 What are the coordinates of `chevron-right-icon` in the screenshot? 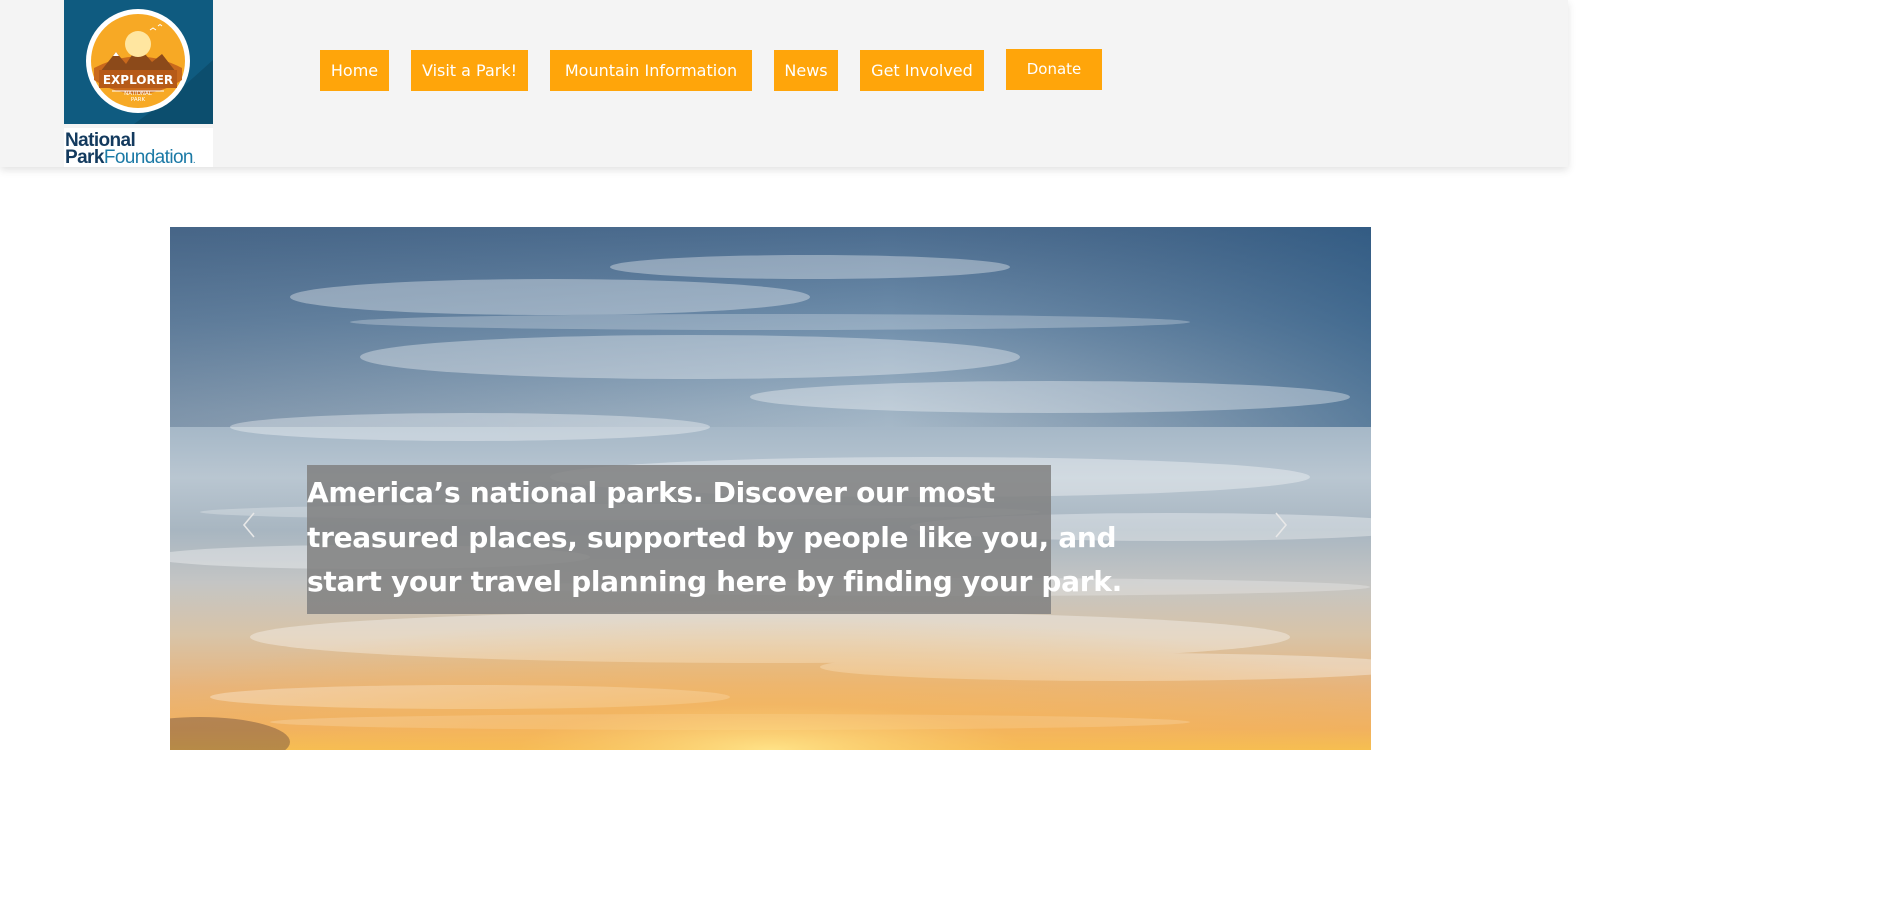 It's located at (1281, 525).